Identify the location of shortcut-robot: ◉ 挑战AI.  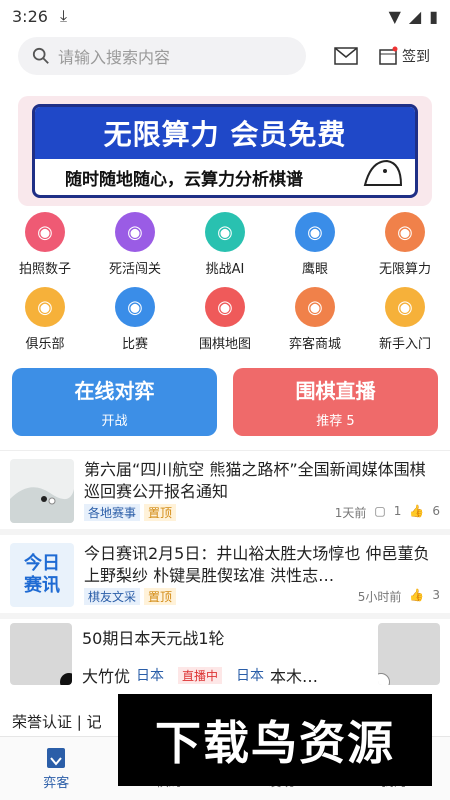
(225, 244).